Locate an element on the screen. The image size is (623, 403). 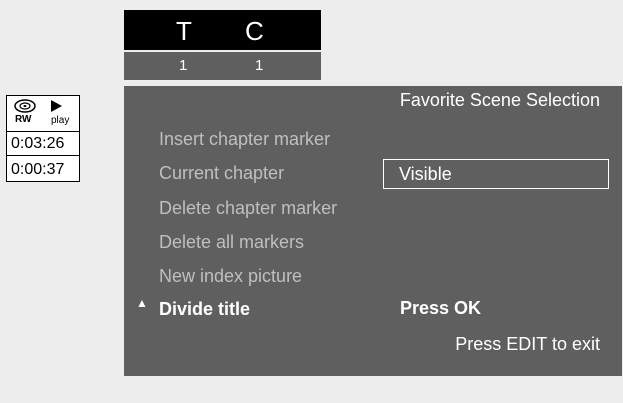
menu-item-new-index-picture: New index picture is located at coordinates (230, 276).